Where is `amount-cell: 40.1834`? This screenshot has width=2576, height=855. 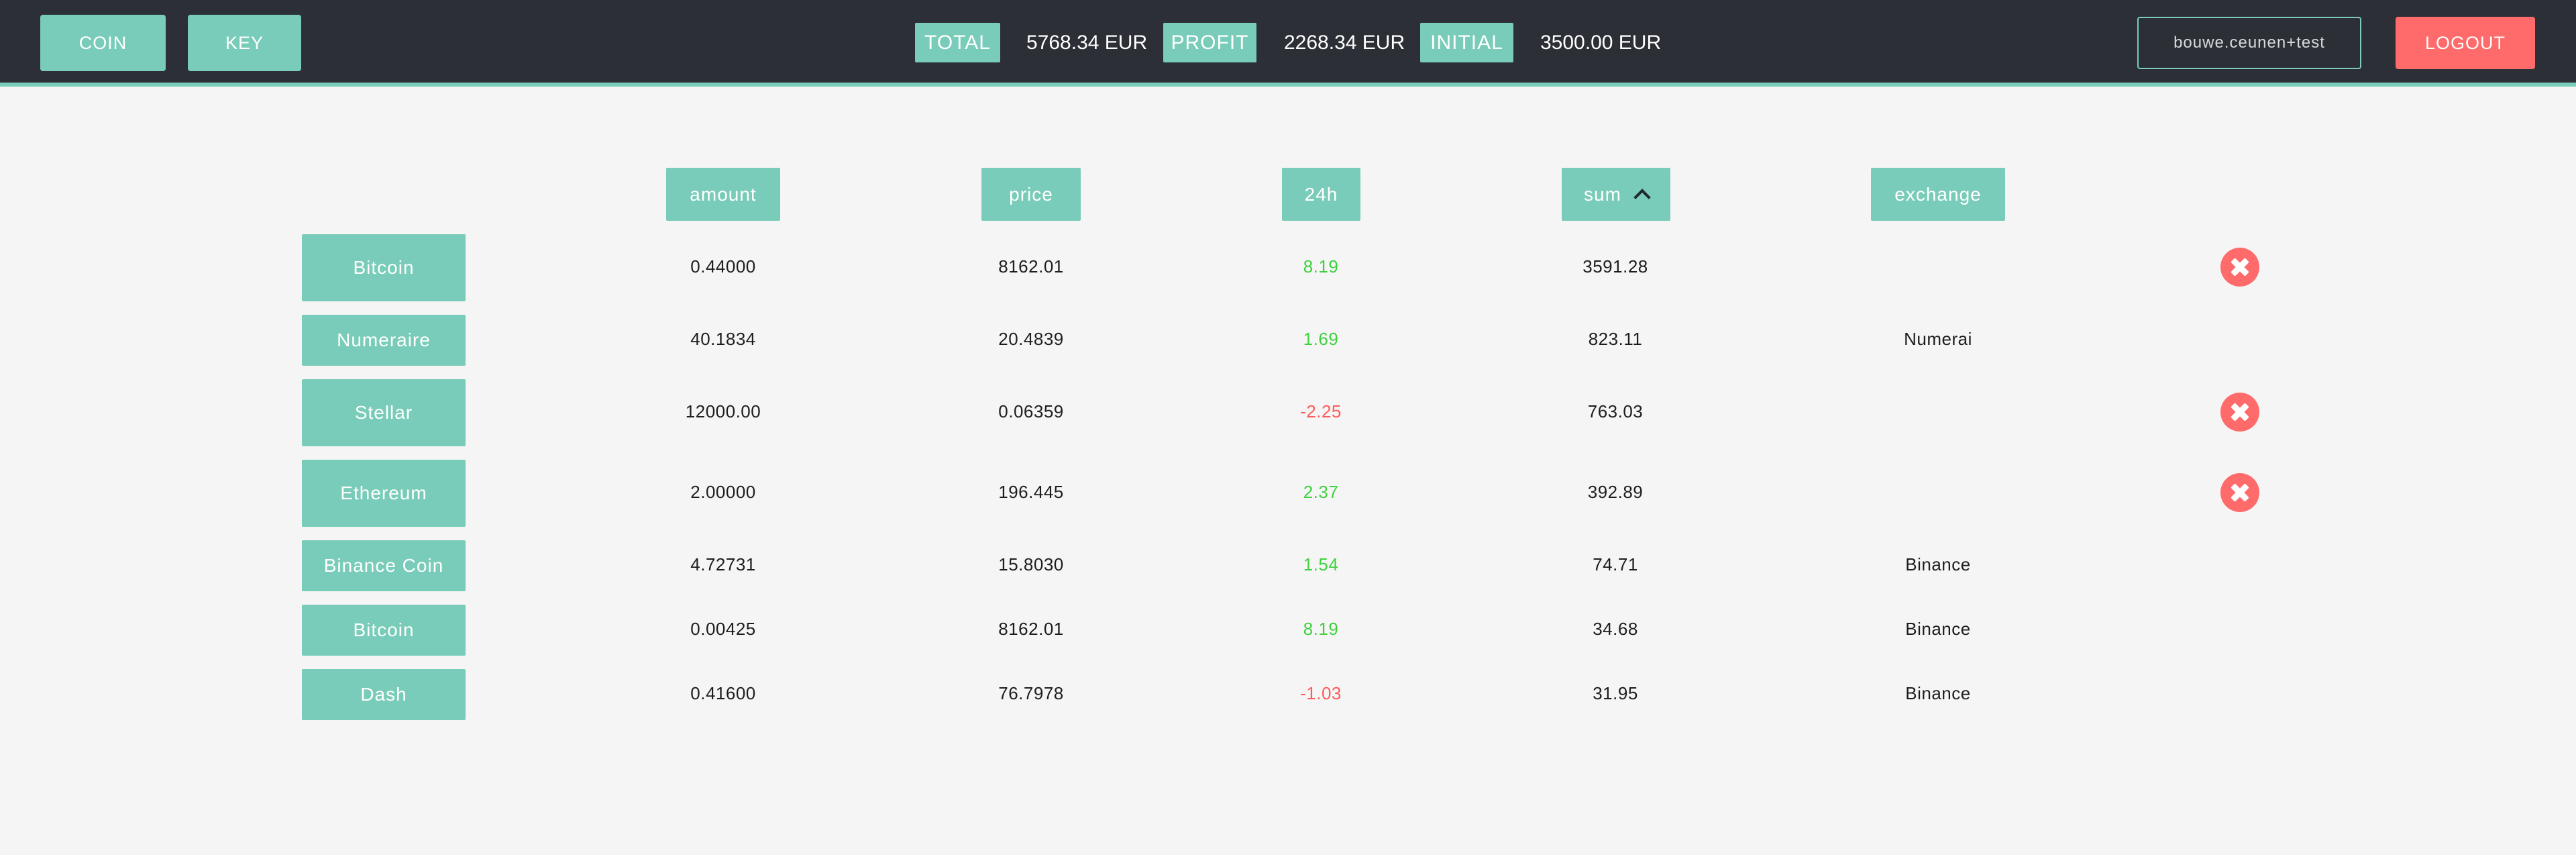 amount-cell: 40.1834 is located at coordinates (723, 339).